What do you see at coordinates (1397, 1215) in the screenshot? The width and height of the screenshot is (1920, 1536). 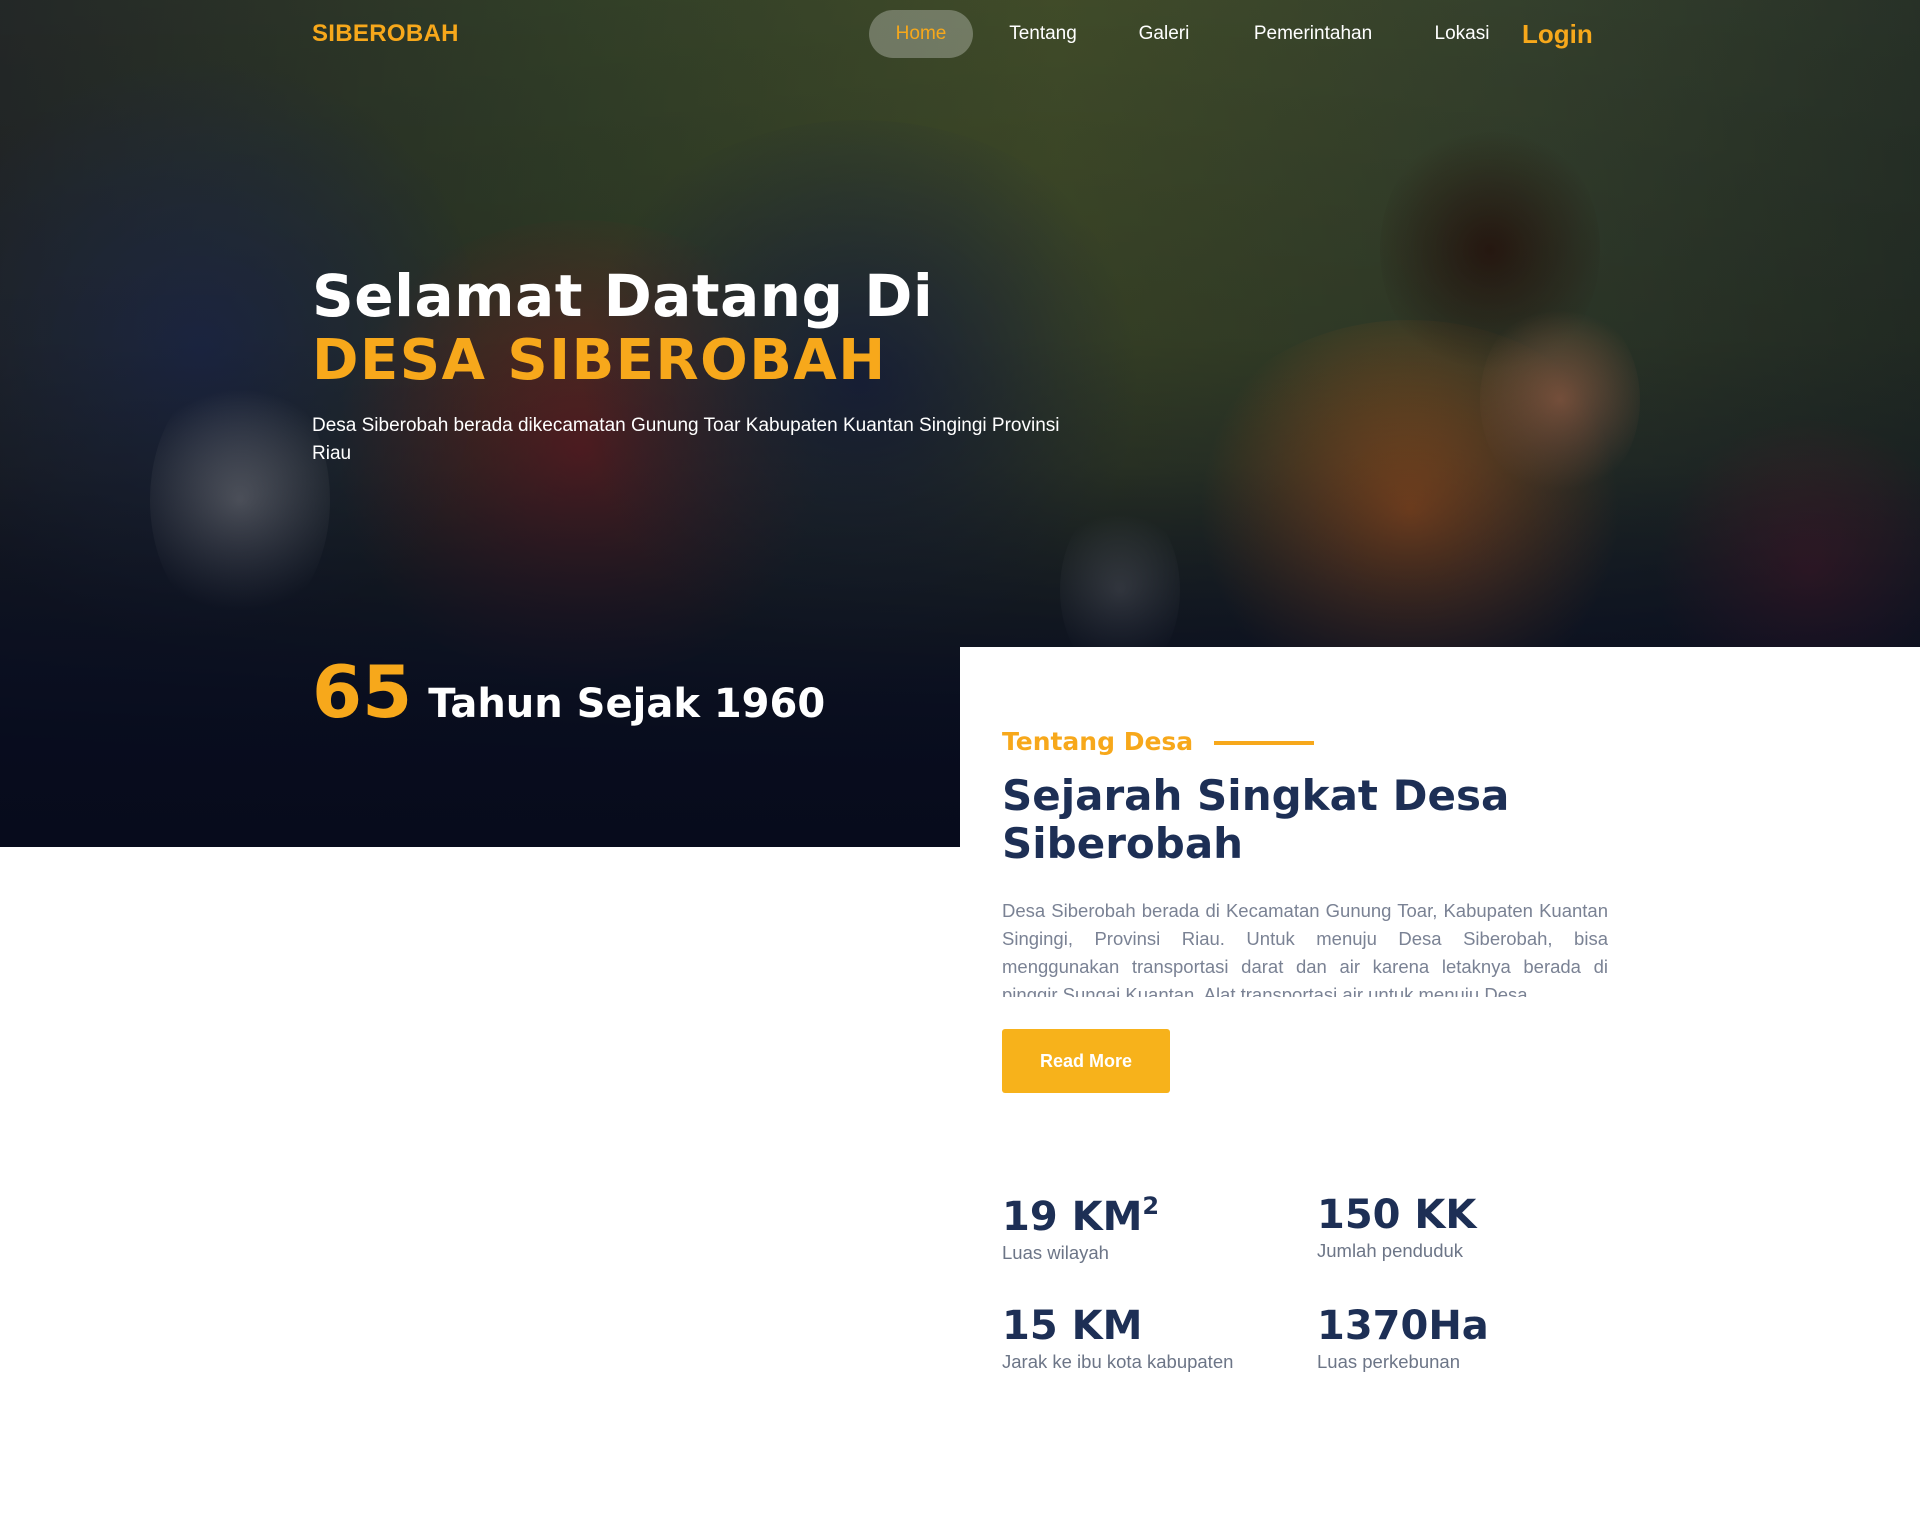 I see `stat-value: 150 KK` at bounding box center [1397, 1215].